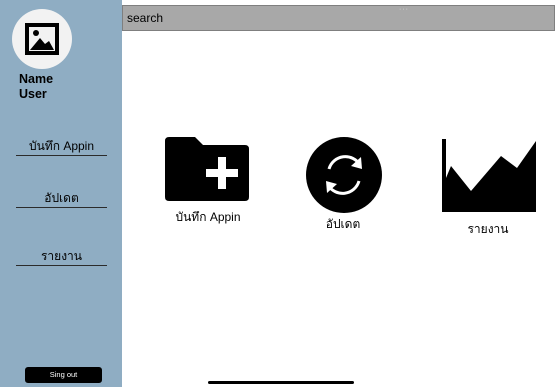 The width and height of the screenshot is (555, 387). I want to click on tile-label-update: อัปเดต, so click(343, 224).